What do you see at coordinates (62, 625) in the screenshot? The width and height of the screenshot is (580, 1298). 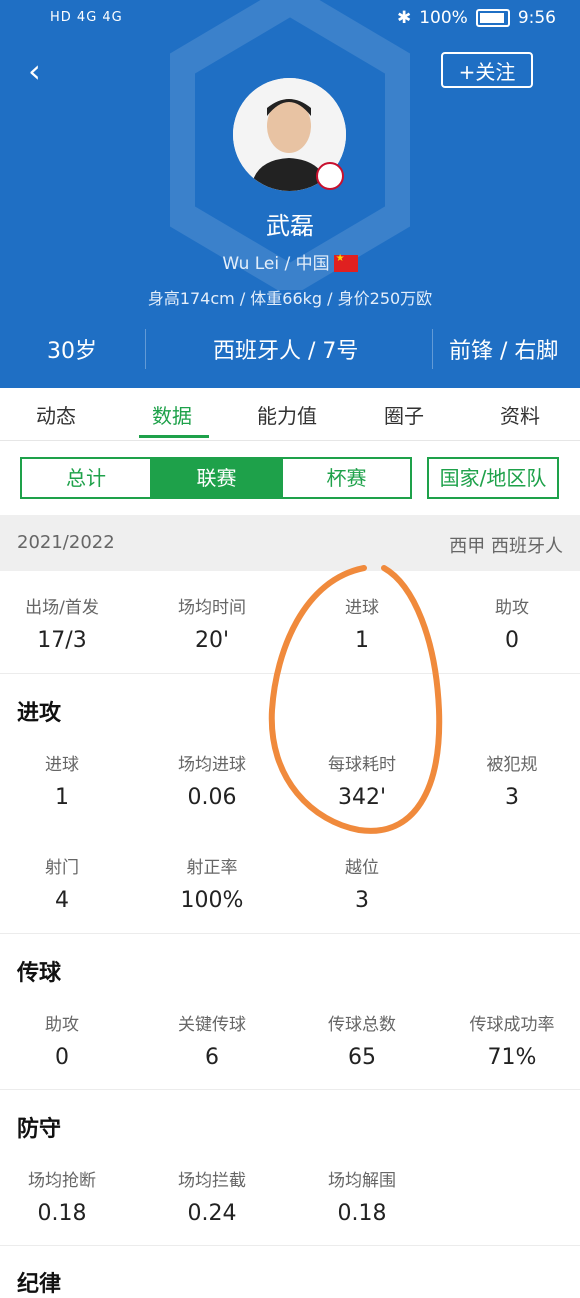 I see `stat-appearances: 出场/首发 17/3` at bounding box center [62, 625].